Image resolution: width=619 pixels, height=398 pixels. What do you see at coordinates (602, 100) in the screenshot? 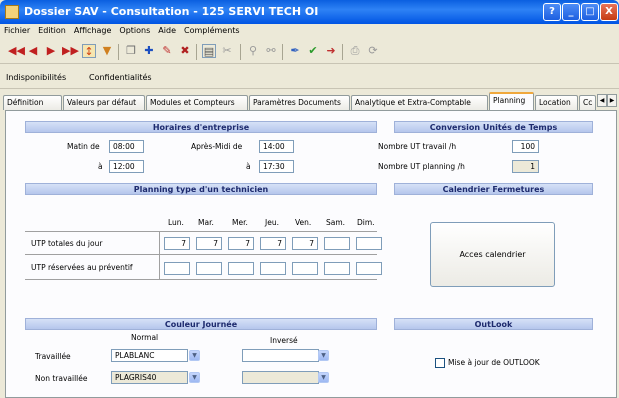
I see `tab-scroll-left-icon: ◀` at bounding box center [602, 100].